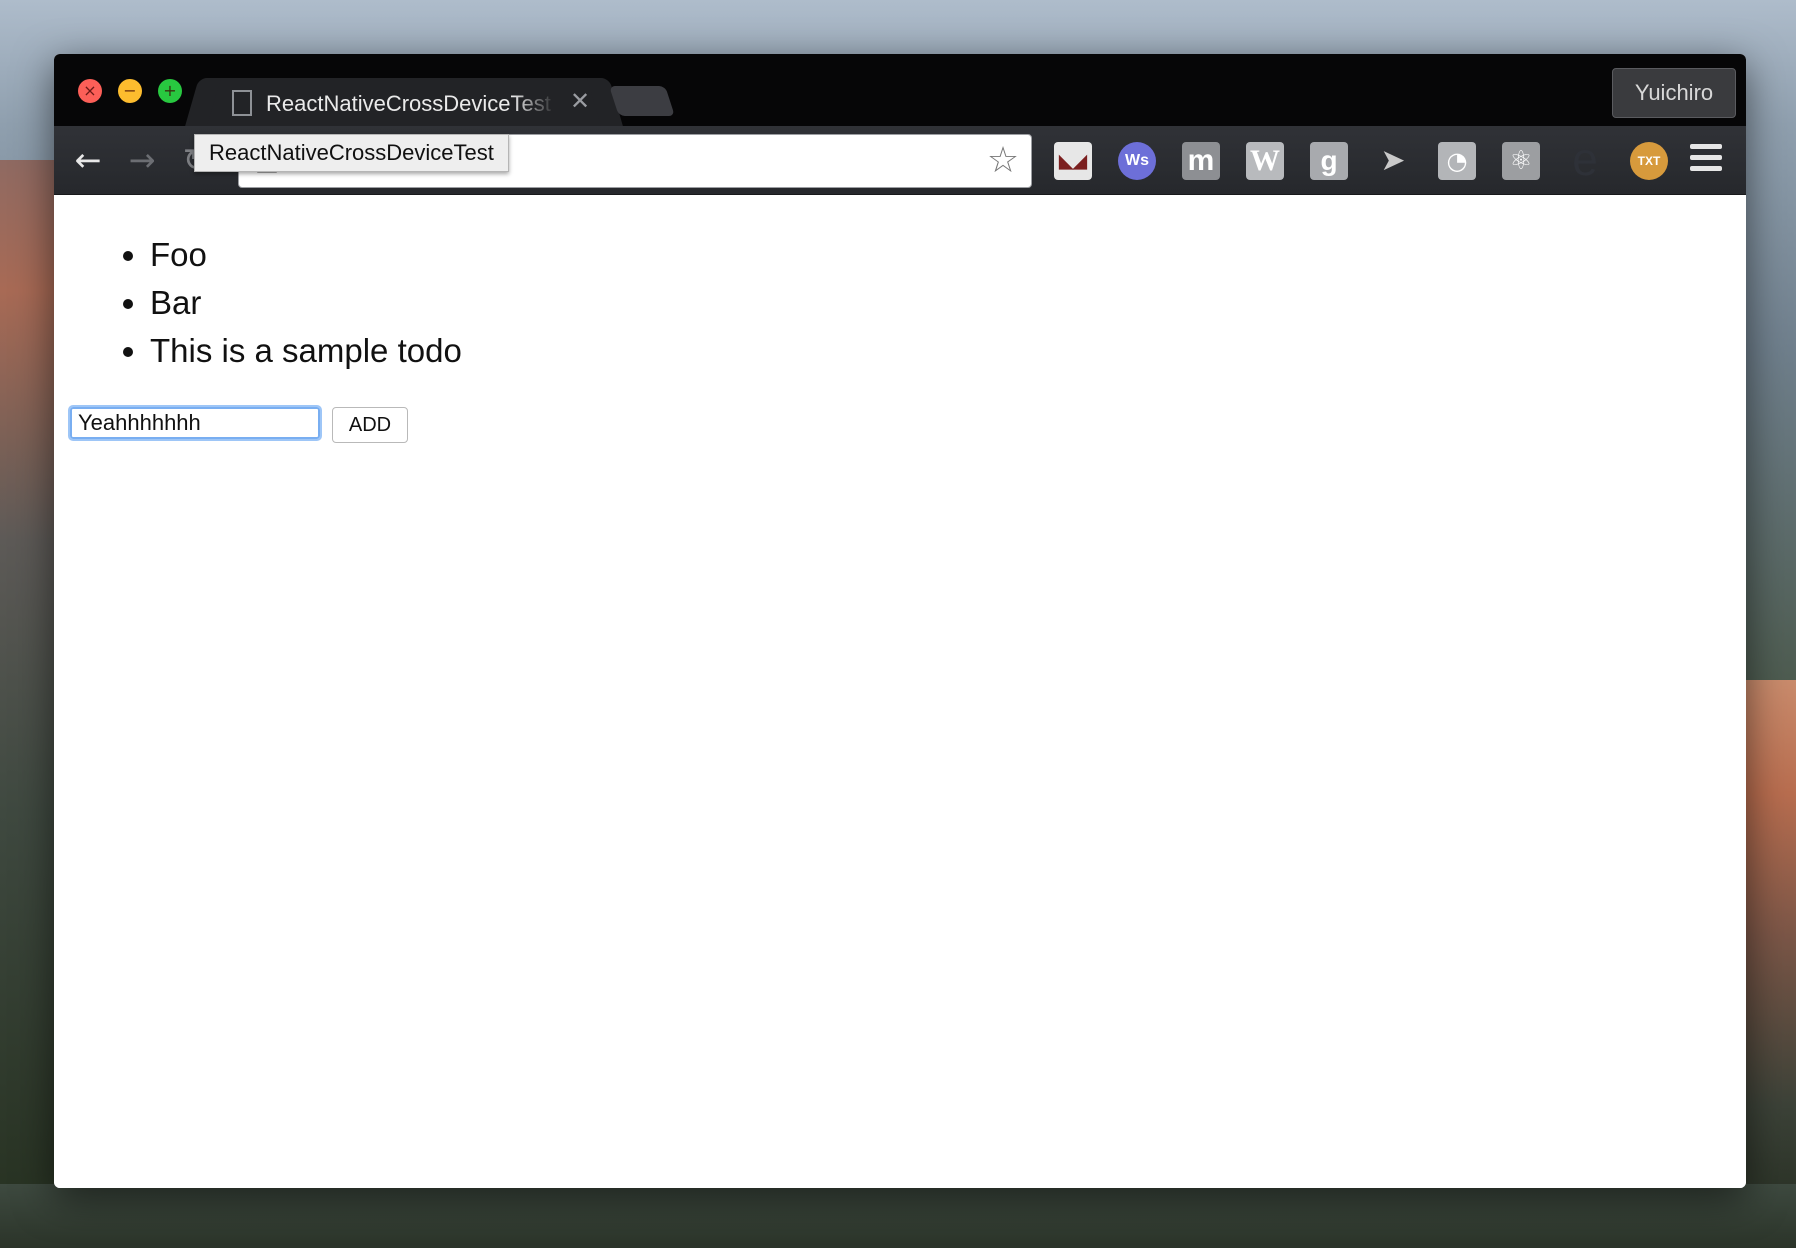  I want to click on zoom-icon: +, so click(170, 90).